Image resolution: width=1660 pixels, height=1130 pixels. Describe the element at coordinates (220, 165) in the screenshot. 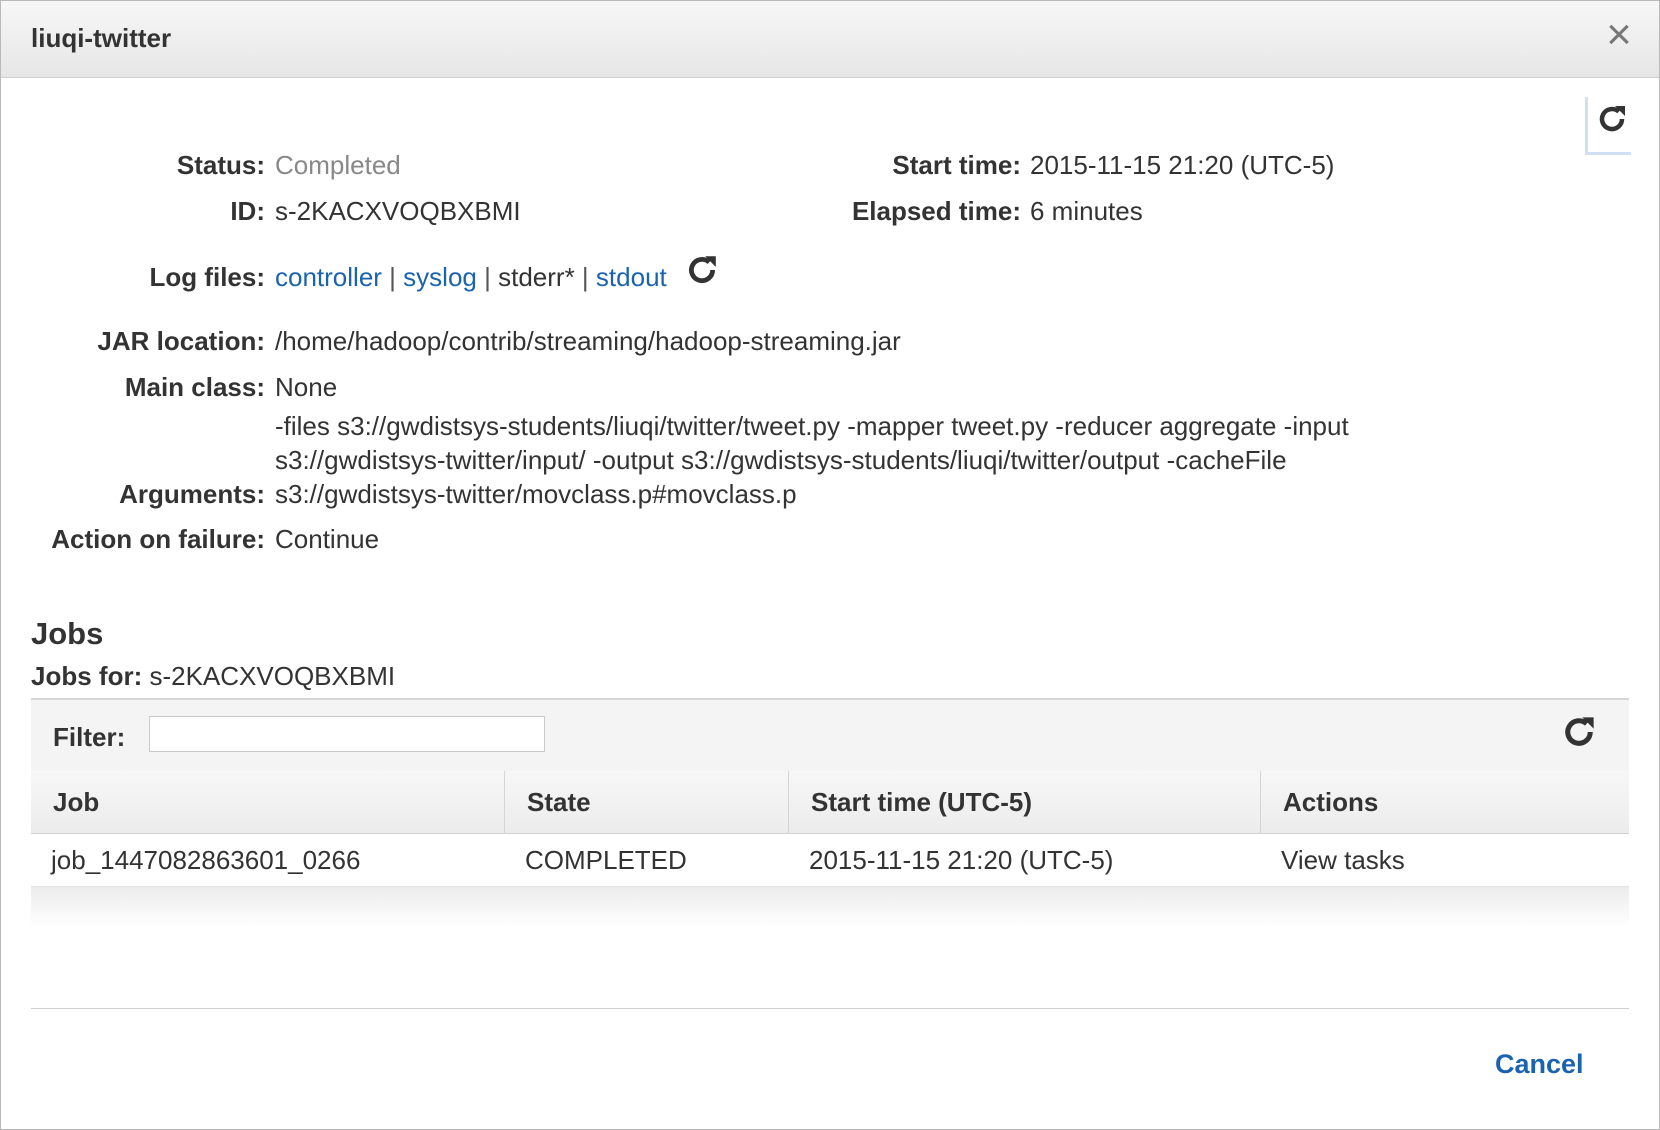

I see `status-label: Status:` at that location.